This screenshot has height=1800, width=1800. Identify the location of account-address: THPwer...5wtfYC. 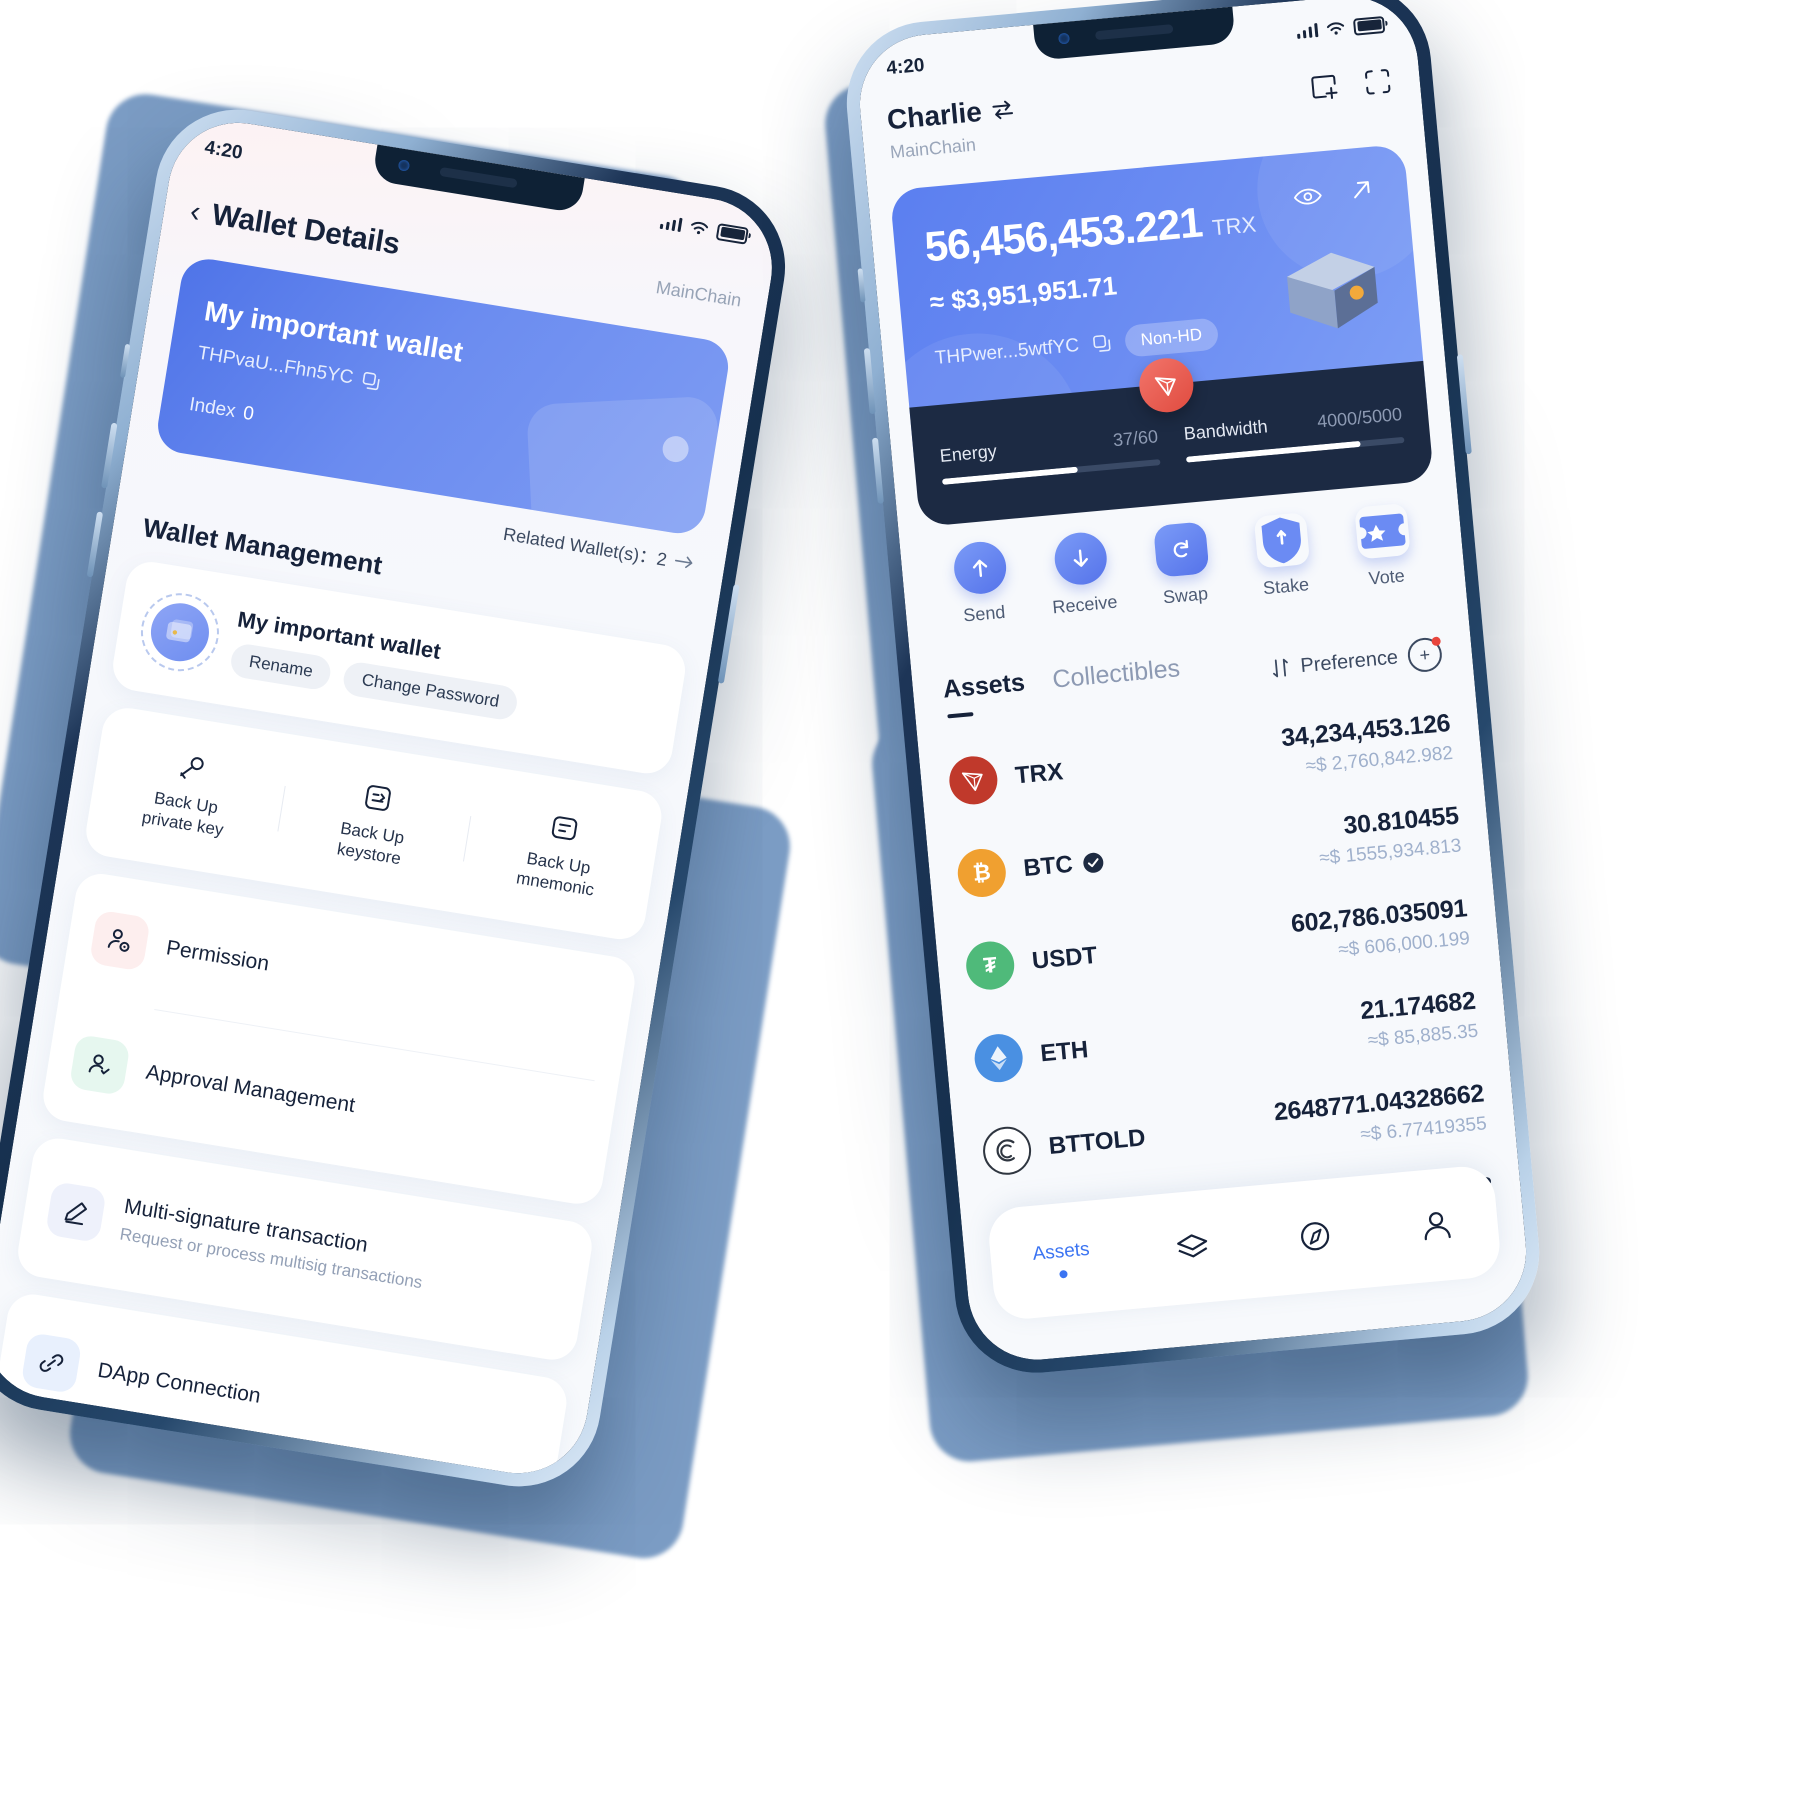
(1007, 352).